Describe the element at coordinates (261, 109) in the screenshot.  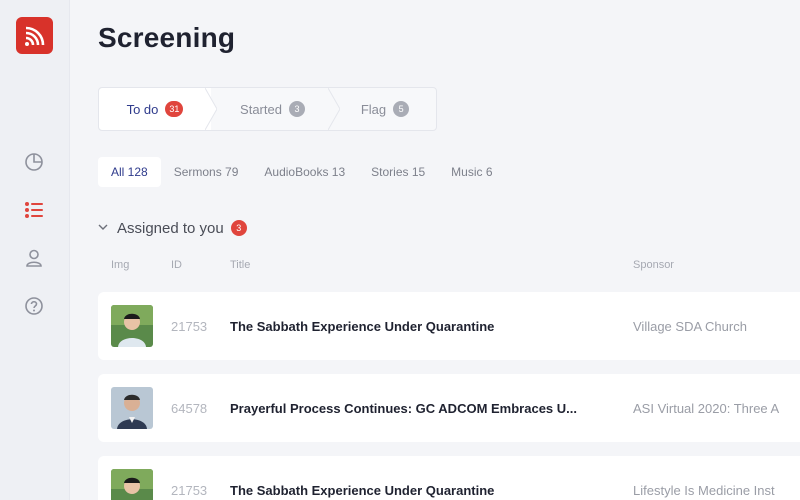
I see `tab-label: Started` at that location.